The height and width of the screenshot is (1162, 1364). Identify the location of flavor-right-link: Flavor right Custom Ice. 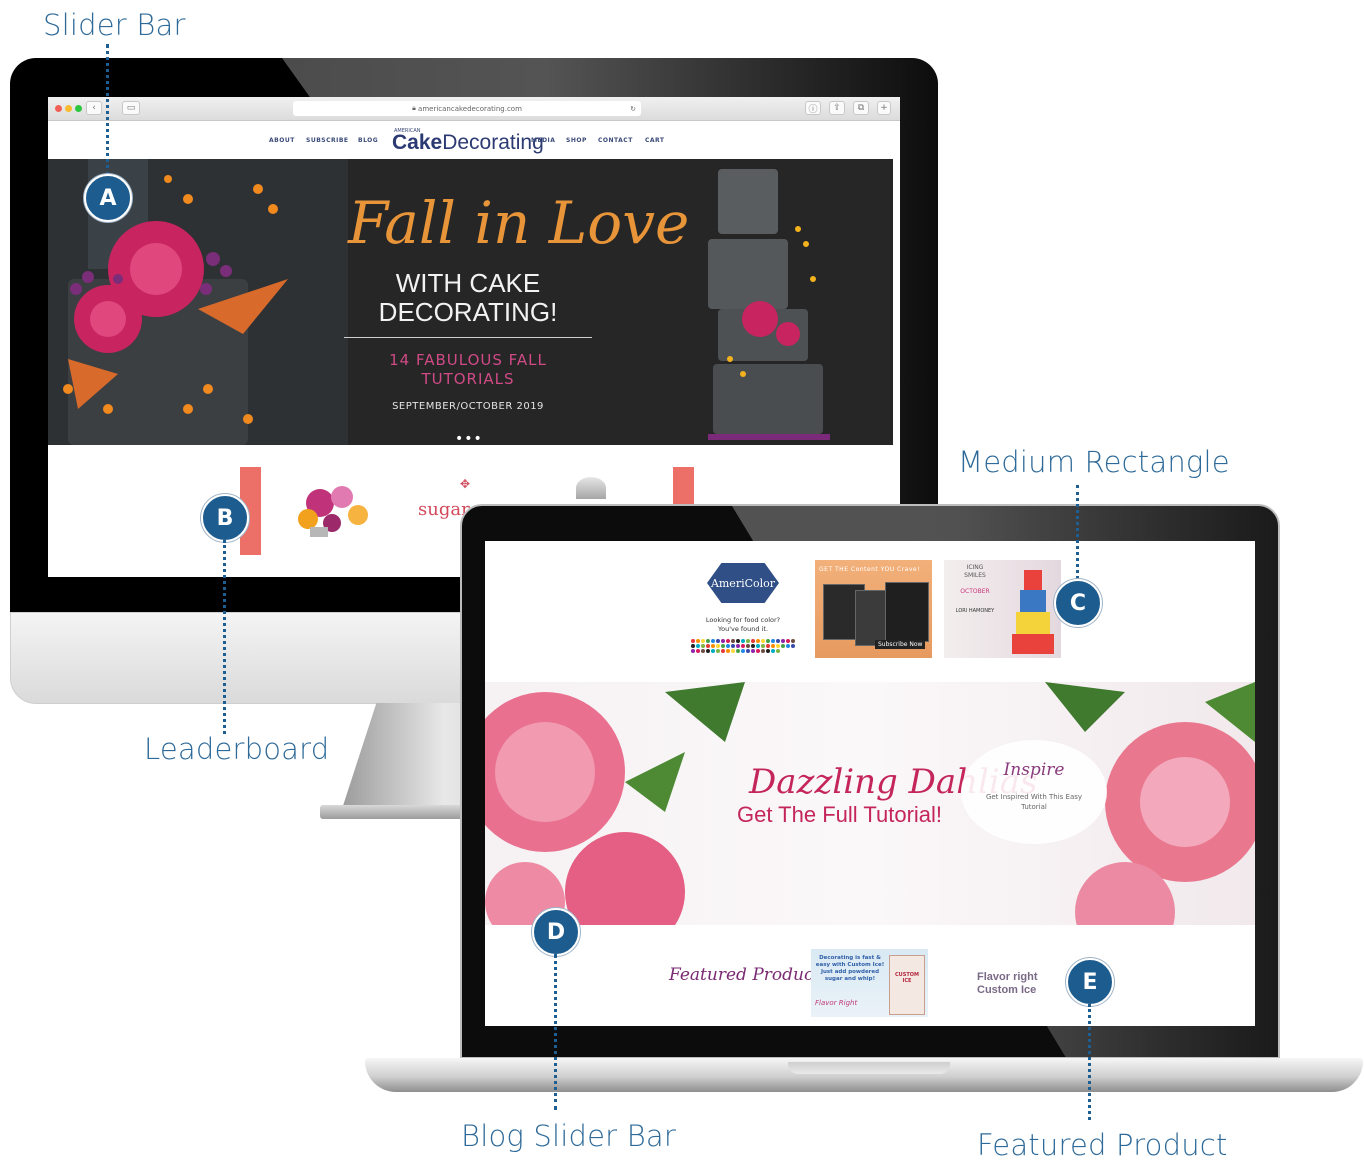
(1007, 984).